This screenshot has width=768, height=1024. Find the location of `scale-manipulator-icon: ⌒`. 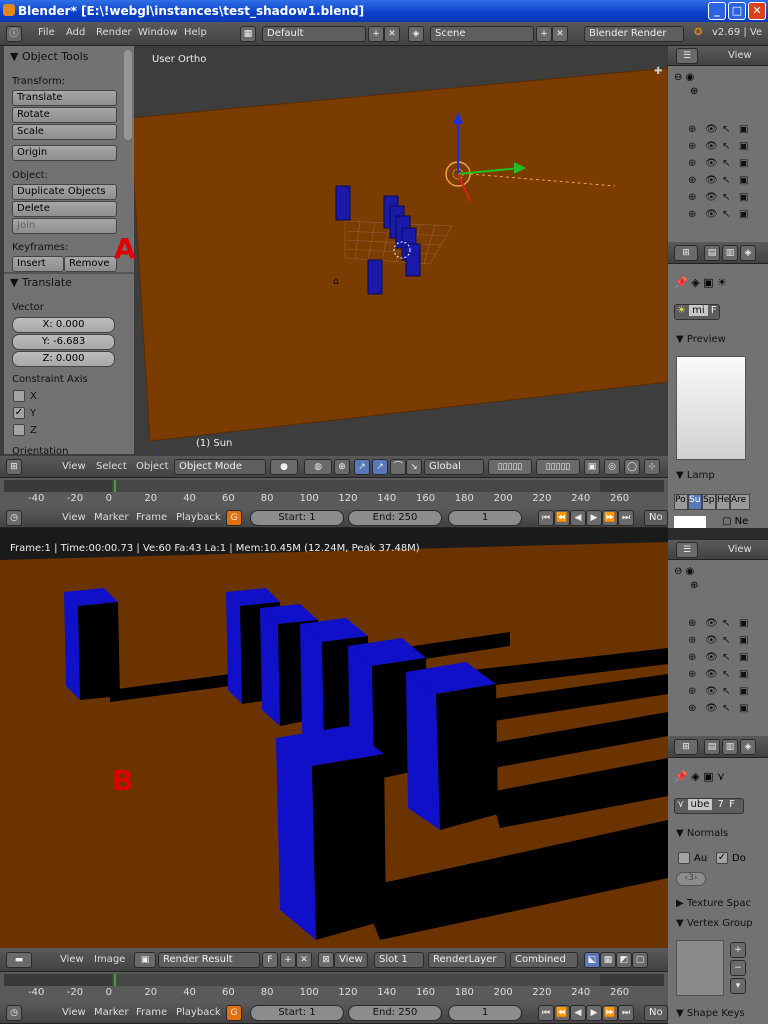

scale-manipulator-icon: ⌒ is located at coordinates (398, 467).